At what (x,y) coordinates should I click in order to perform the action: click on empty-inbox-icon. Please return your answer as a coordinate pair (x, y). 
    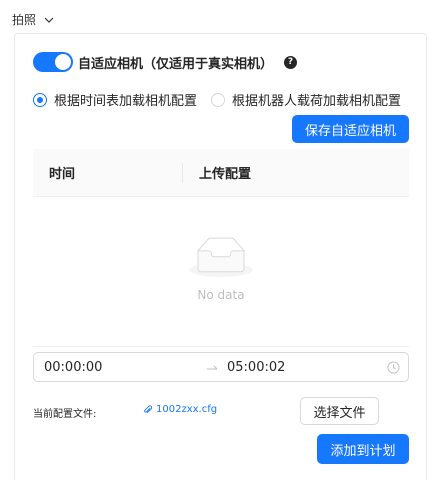
    Looking at the image, I should click on (221, 257).